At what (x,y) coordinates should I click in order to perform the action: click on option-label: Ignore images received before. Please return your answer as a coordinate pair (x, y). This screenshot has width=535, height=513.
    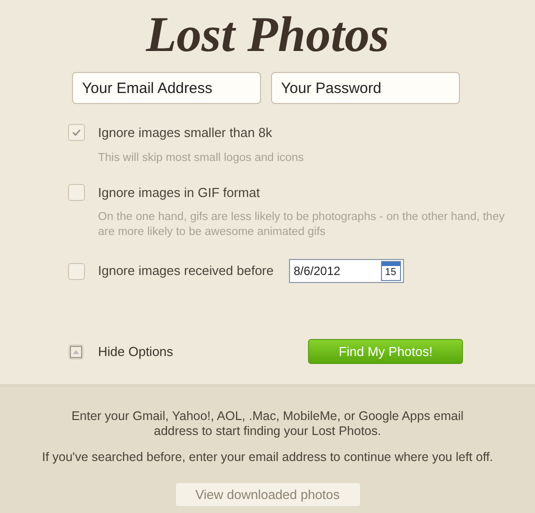
    Looking at the image, I should click on (186, 271).